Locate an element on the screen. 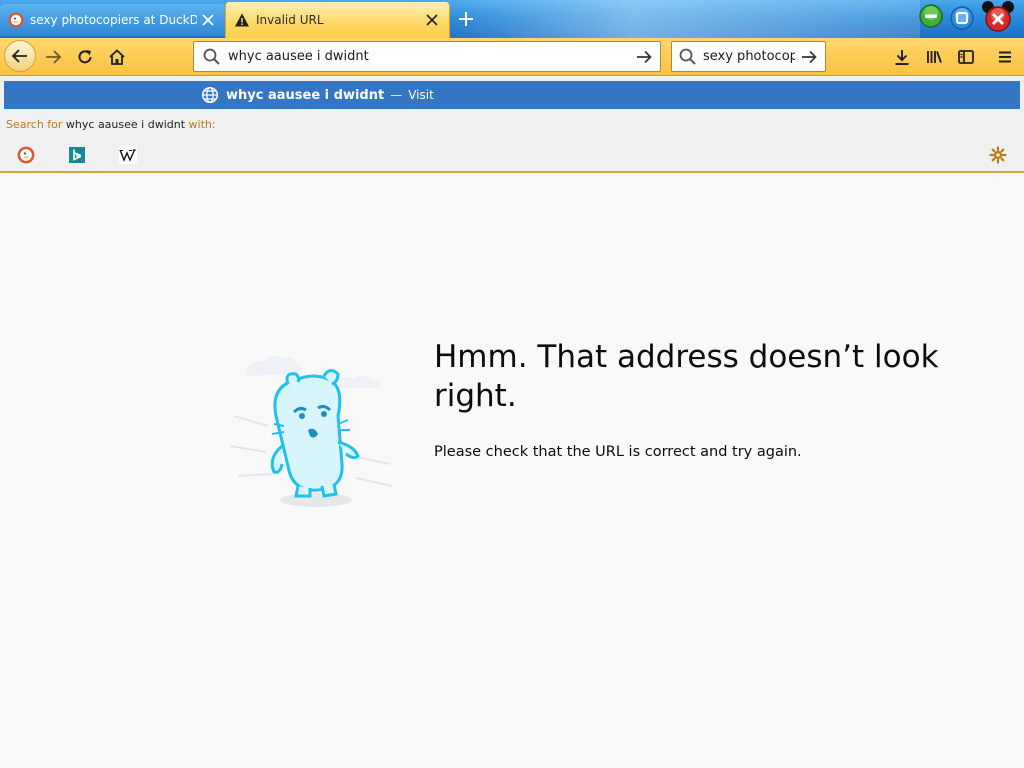  engine-bing-button is located at coordinates (77, 155).